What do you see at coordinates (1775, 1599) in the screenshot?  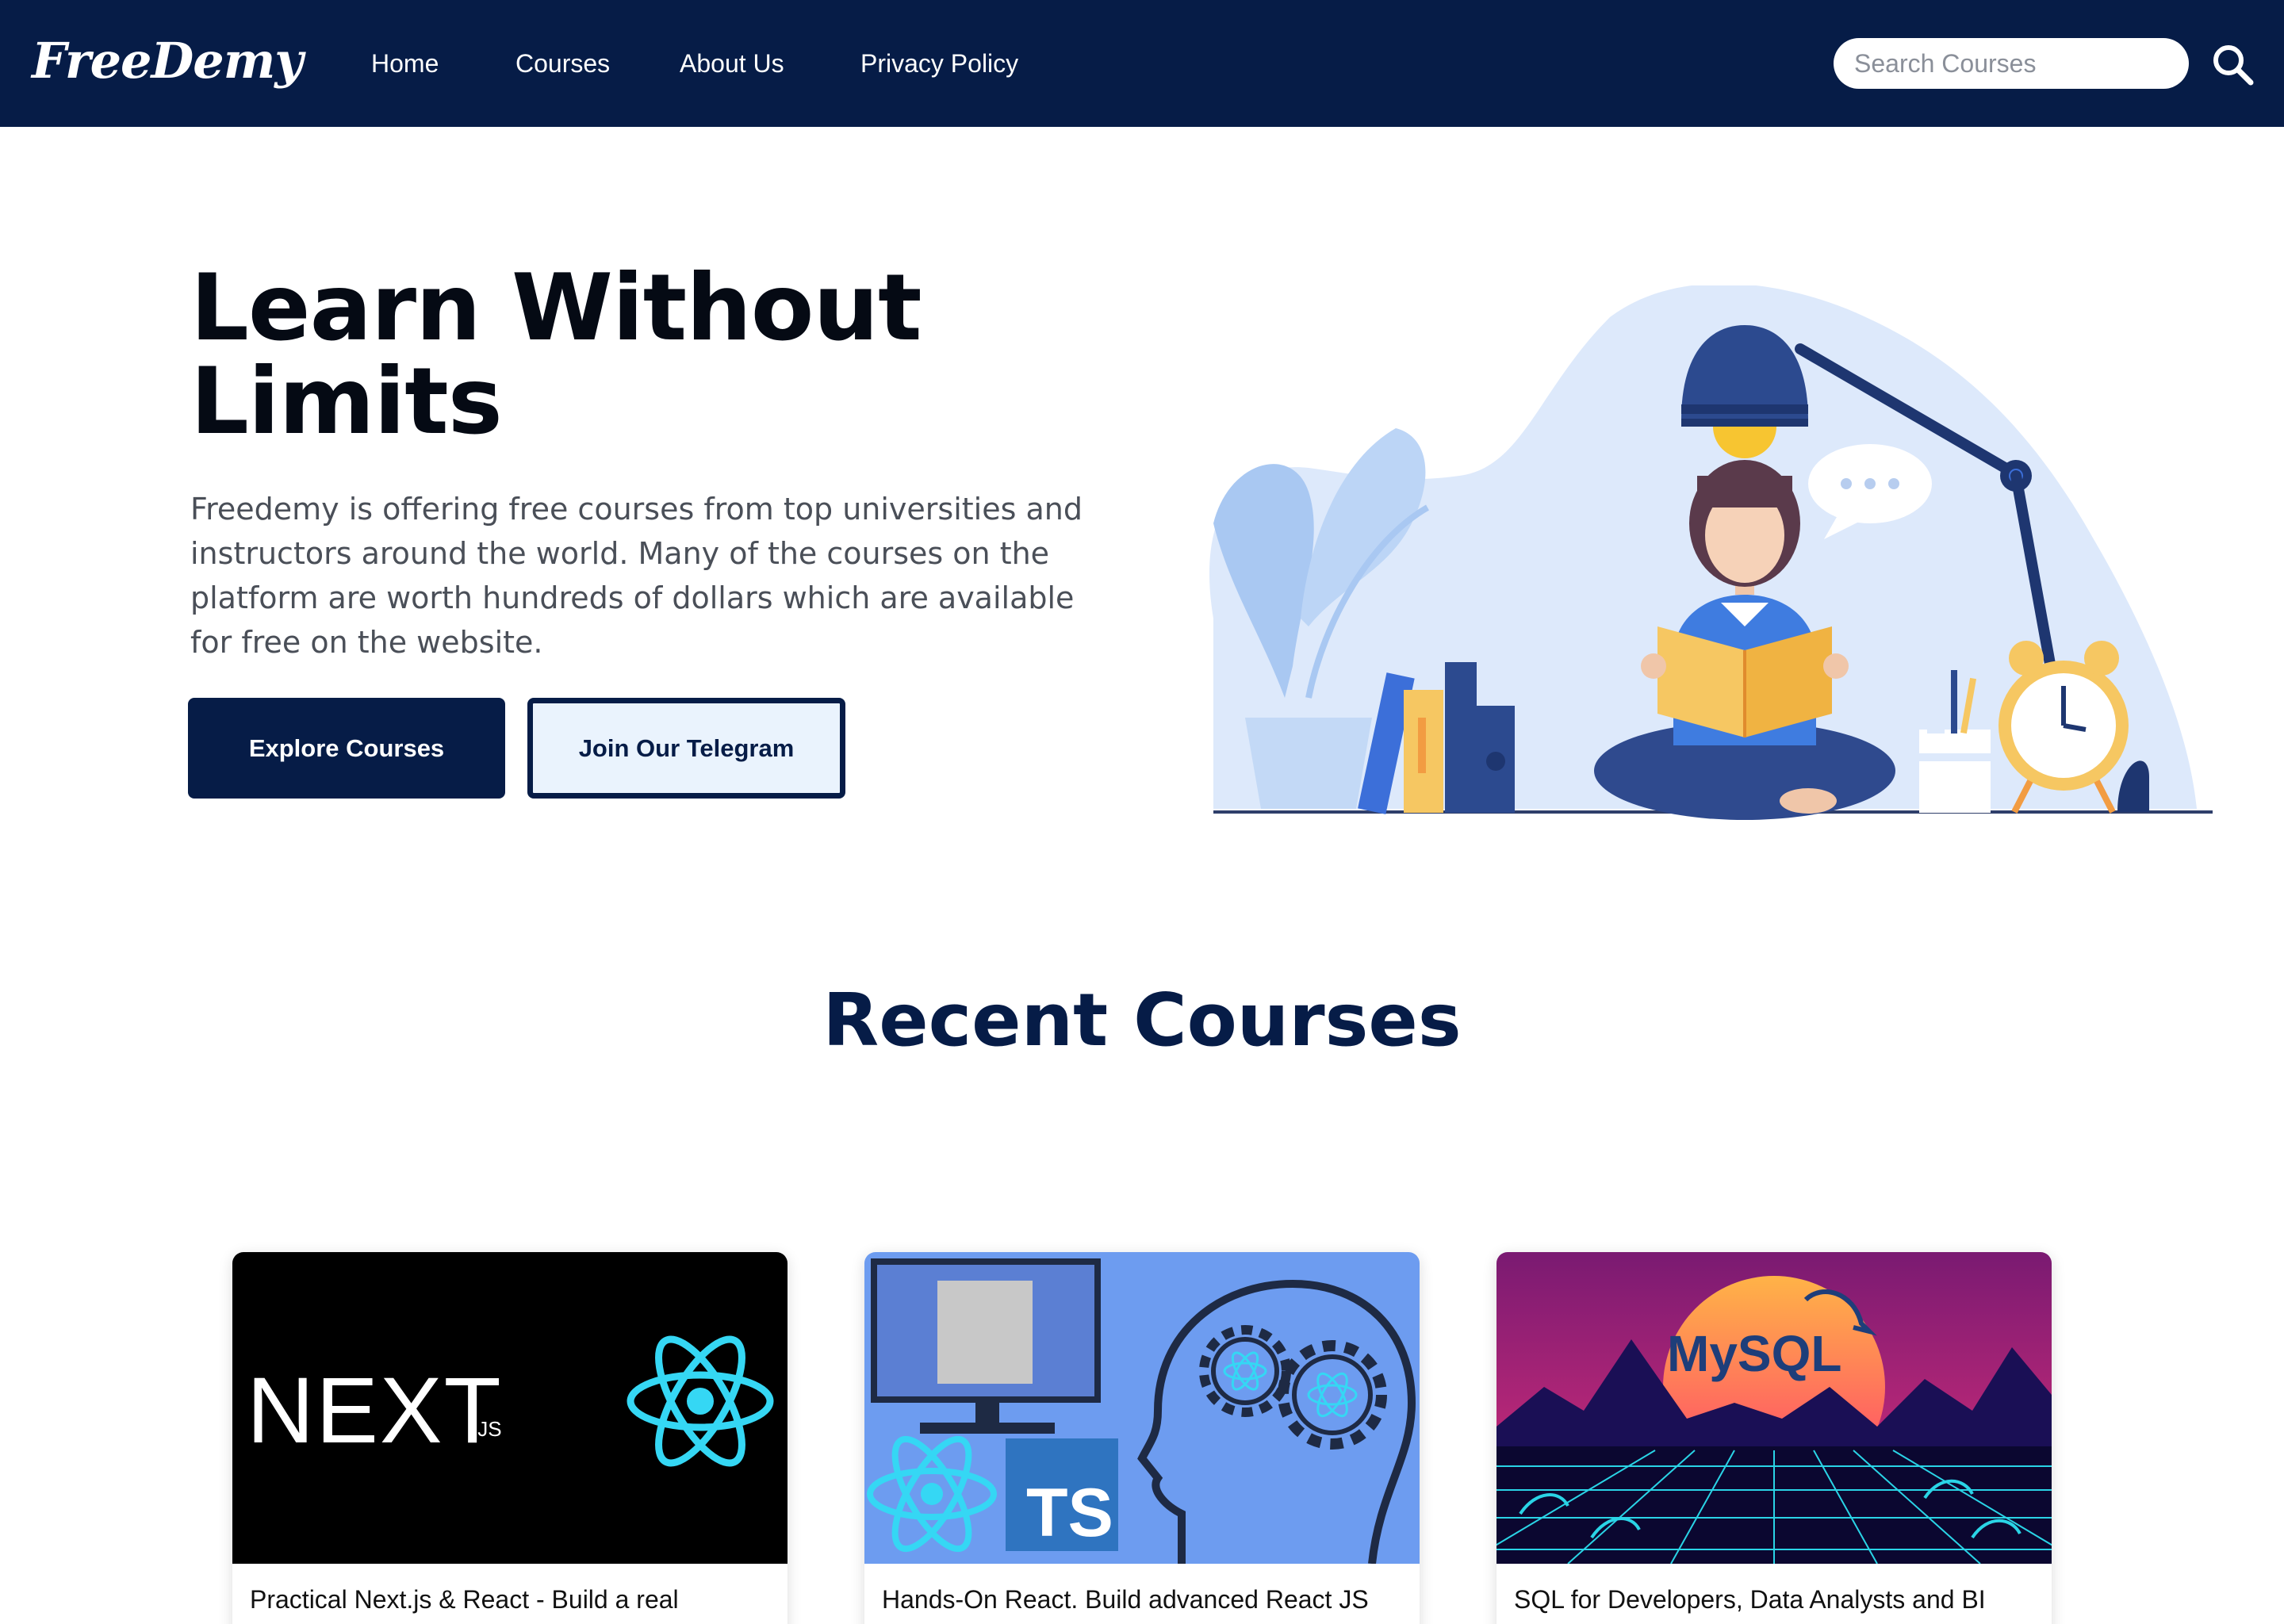 I see `course-title: SQL for Developers, Data Analysts and BI` at bounding box center [1775, 1599].